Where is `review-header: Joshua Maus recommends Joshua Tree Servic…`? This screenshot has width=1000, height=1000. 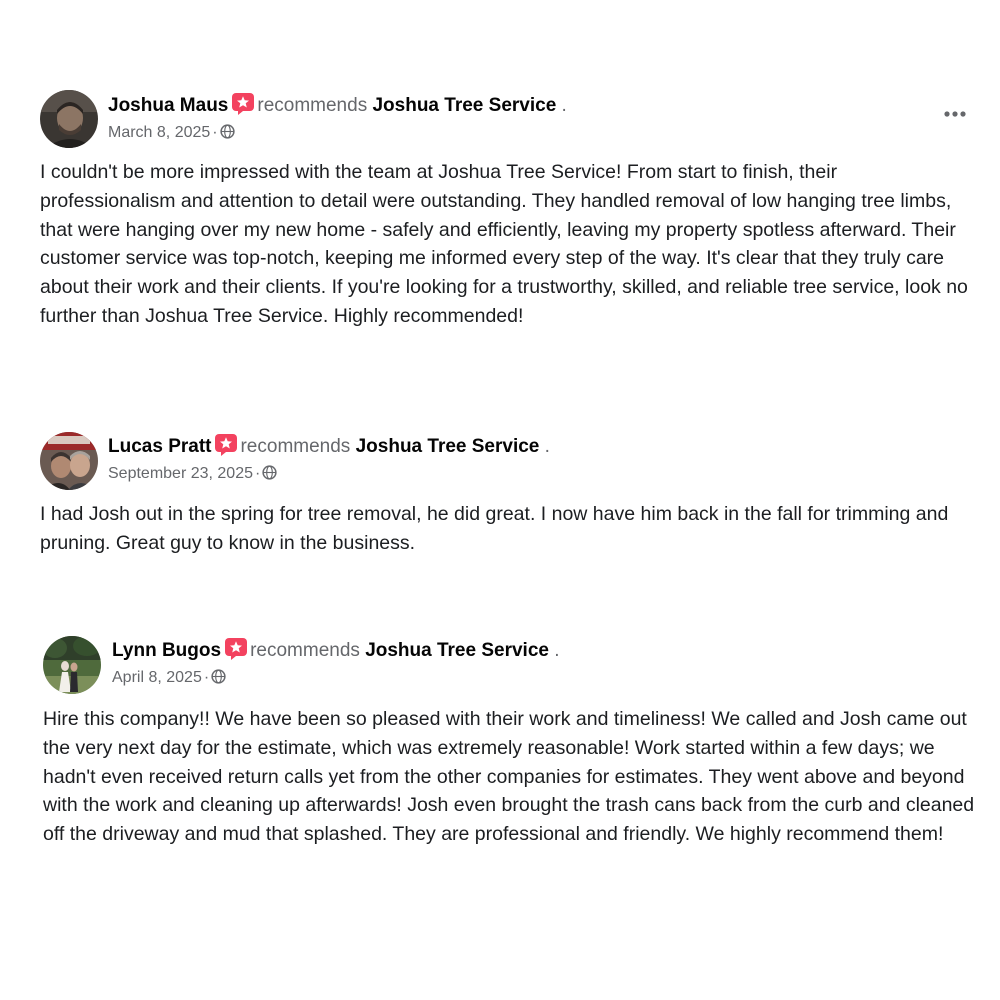 review-header: Joshua Maus recommends Joshua Tree Servic… is located at coordinates (337, 105).